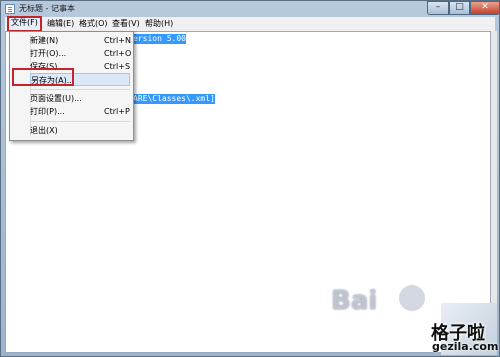 This screenshot has width=500, height=357. Describe the element at coordinates (47, 8) in the screenshot. I see `window-title: 无标题 - 记事本` at that location.